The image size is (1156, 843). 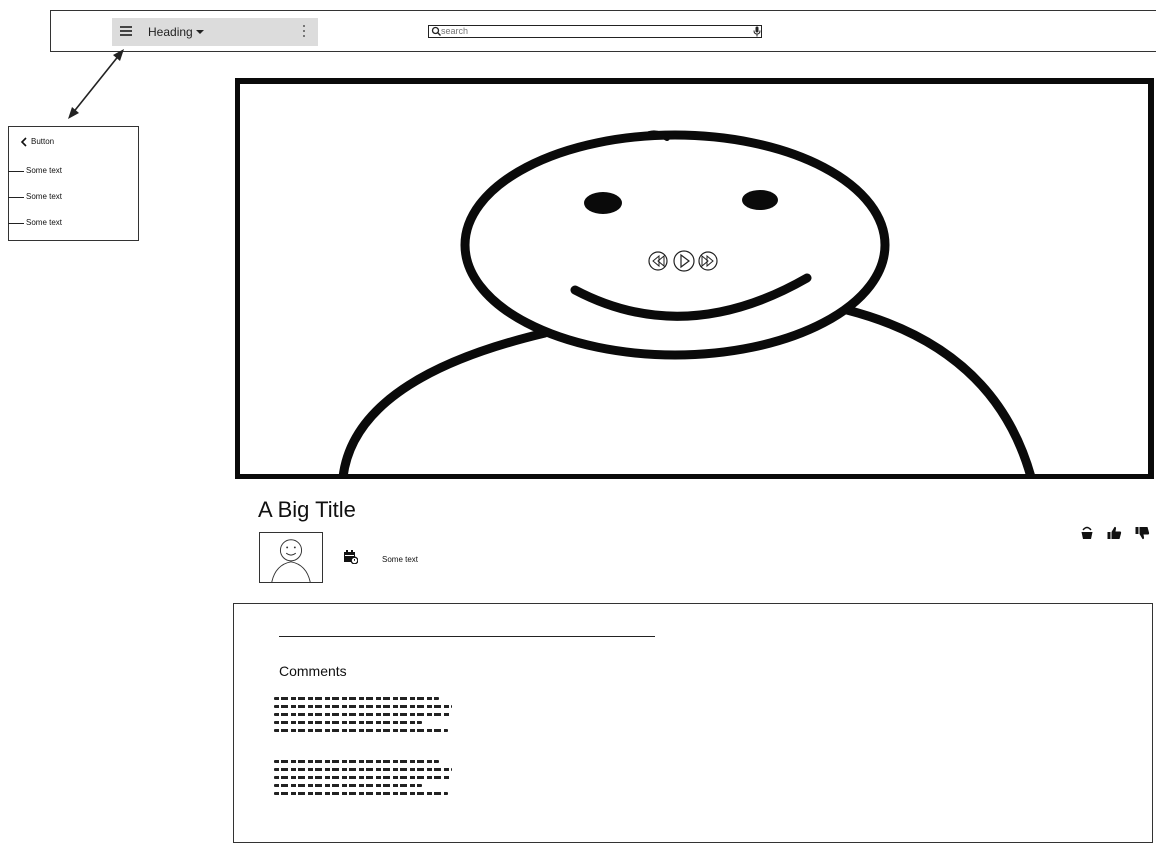 I want to click on avatar, so click(x=291, y=557).